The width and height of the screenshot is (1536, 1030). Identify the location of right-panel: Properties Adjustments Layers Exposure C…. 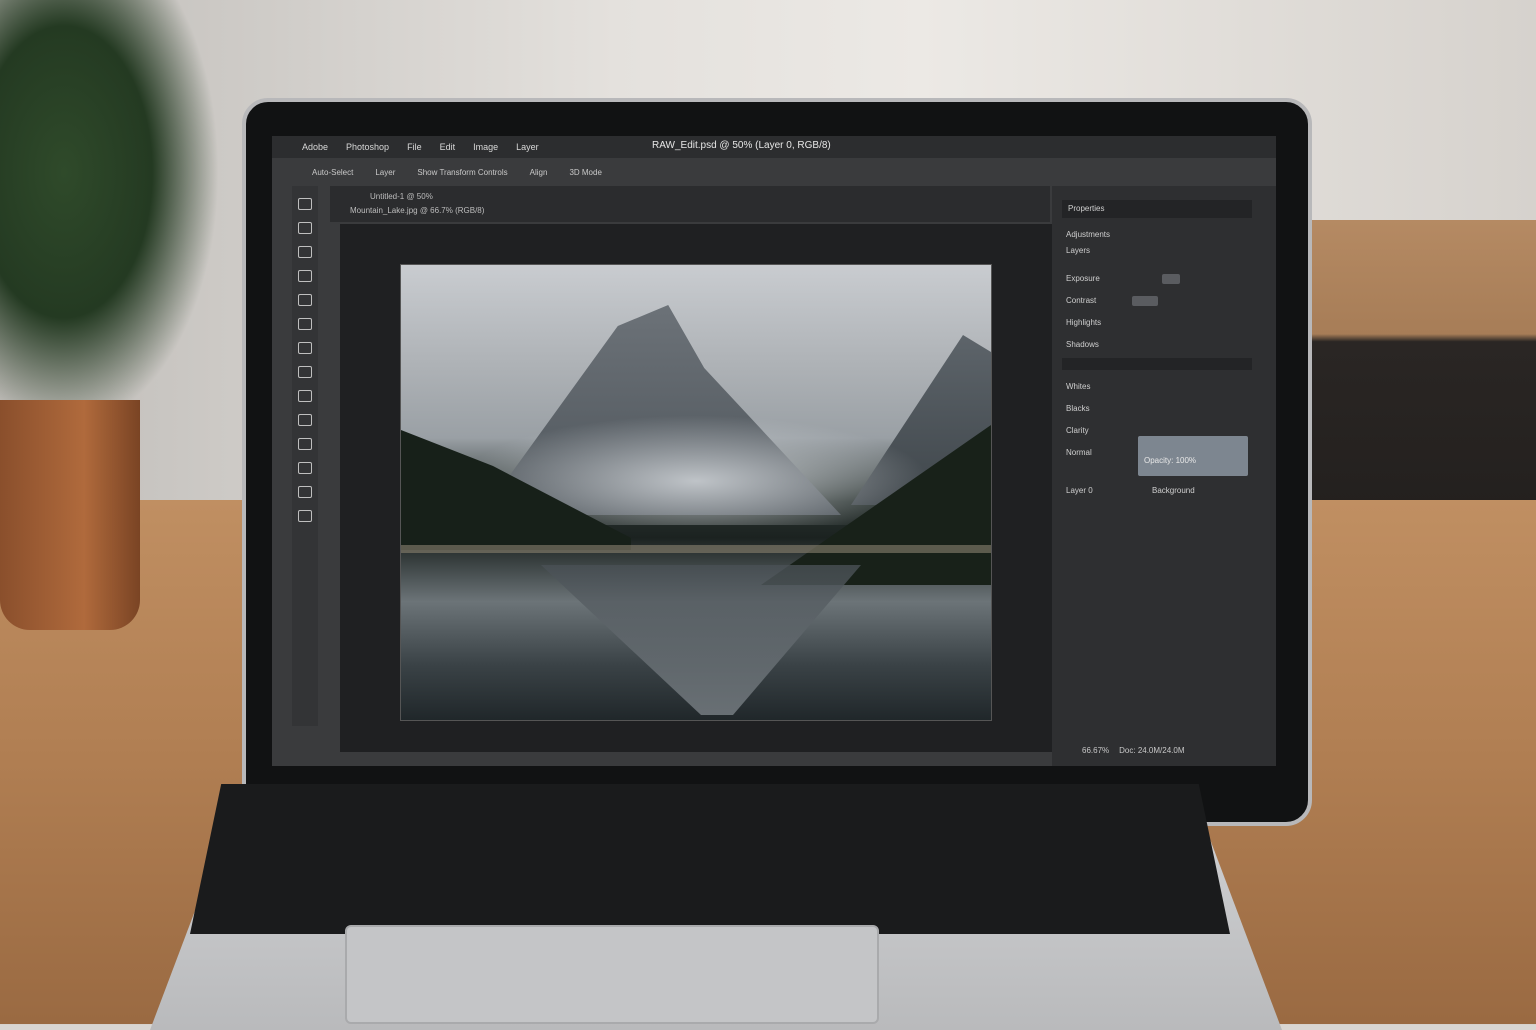
(1164, 476).